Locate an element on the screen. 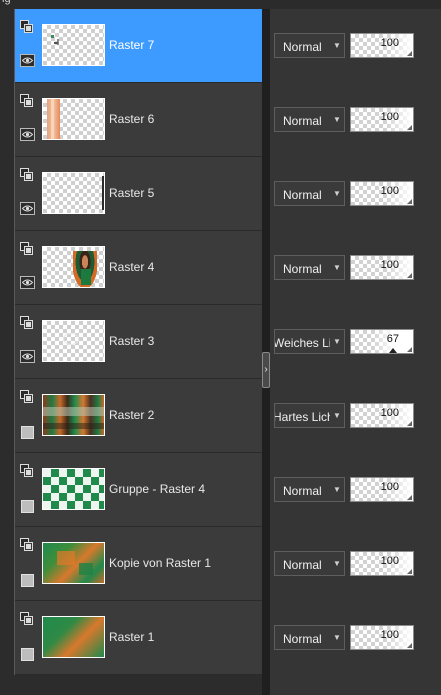 This screenshot has height=695, width=441. layer-properties-row: Hartes Licht ▼ 100 is located at coordinates (355, 416).